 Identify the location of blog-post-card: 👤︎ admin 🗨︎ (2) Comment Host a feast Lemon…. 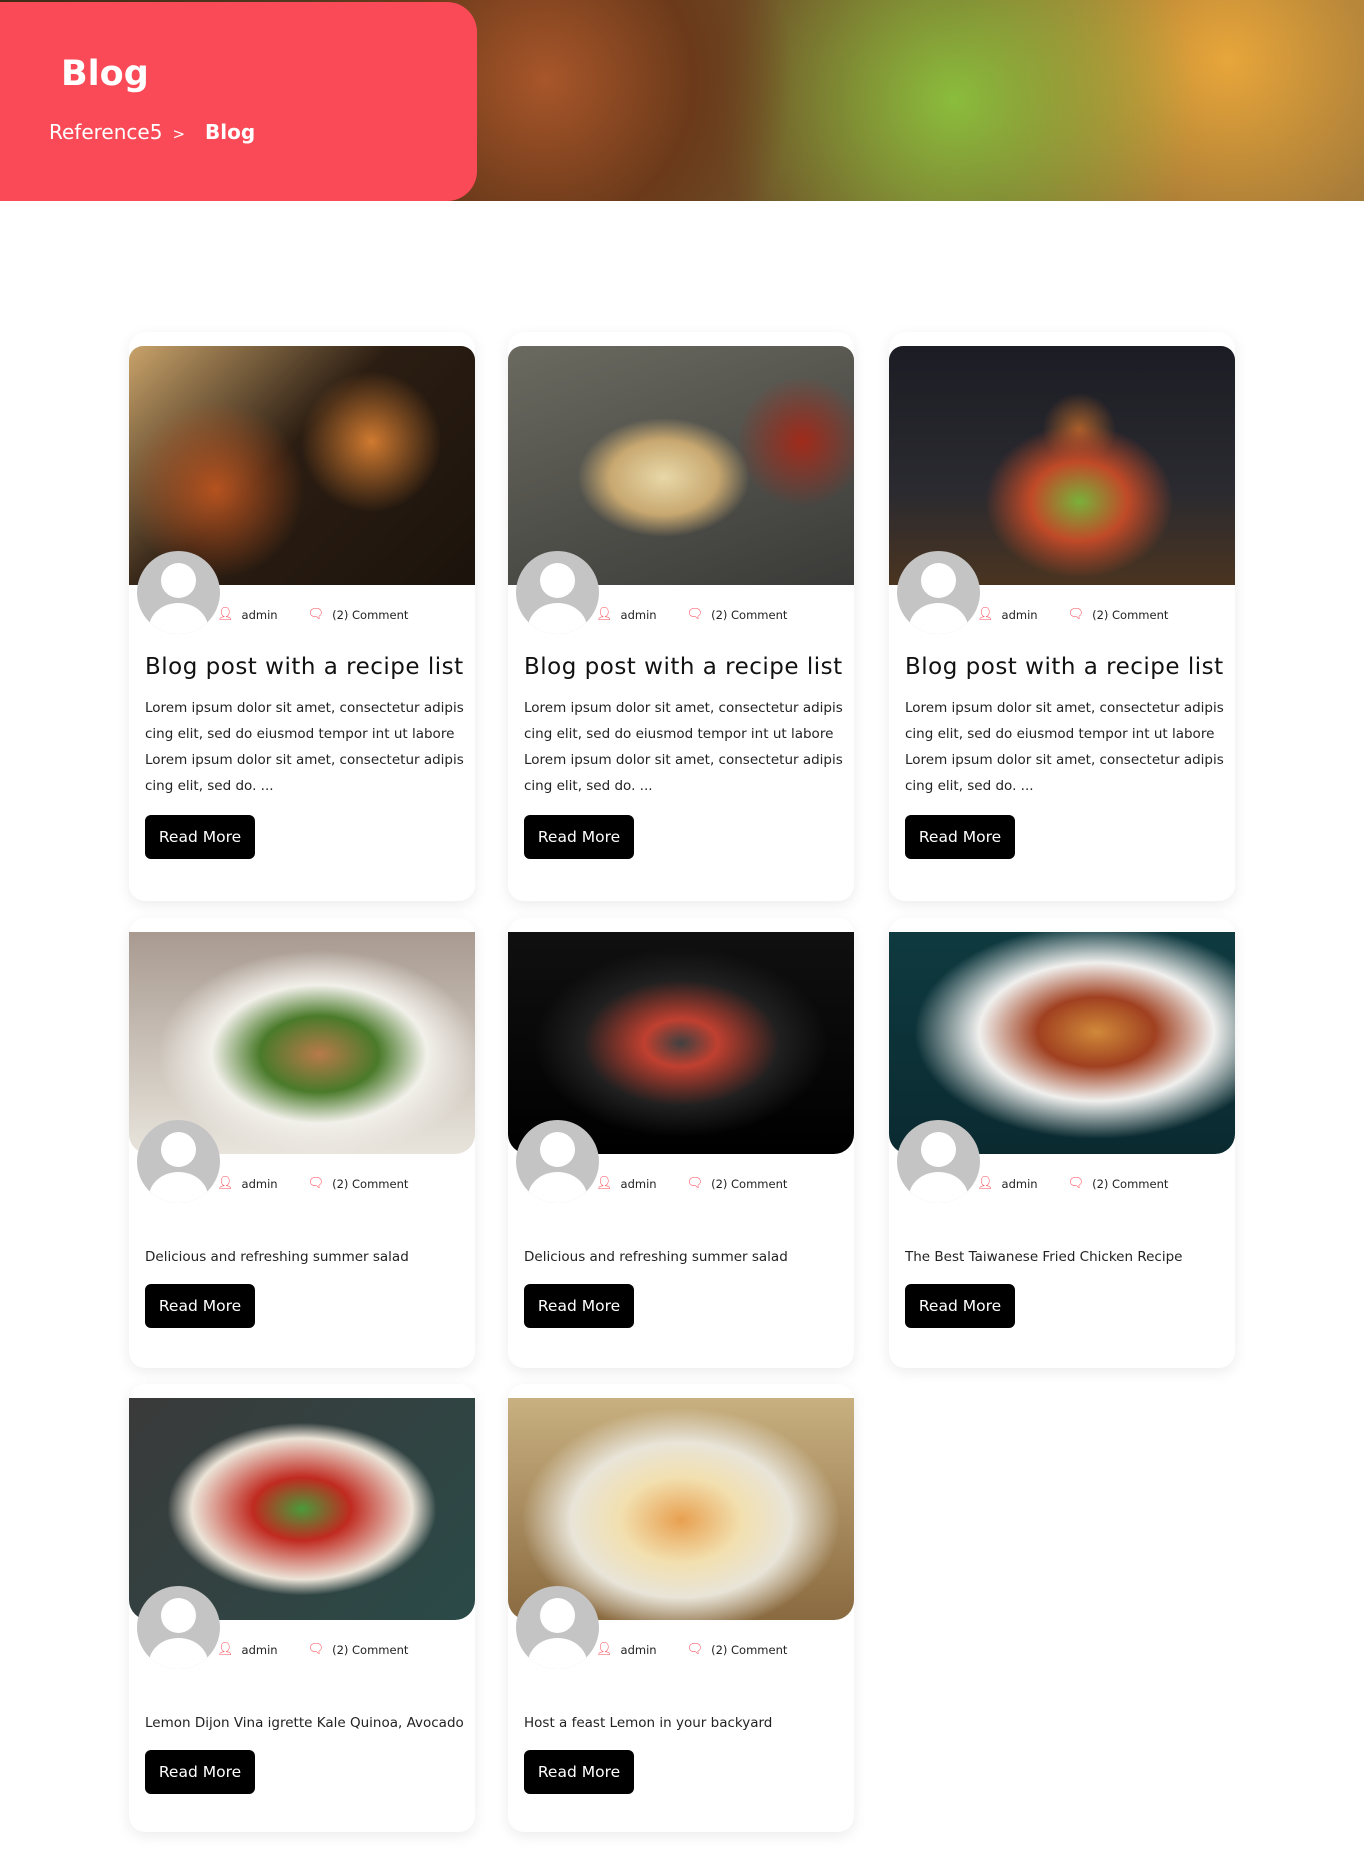
(681, 1608).